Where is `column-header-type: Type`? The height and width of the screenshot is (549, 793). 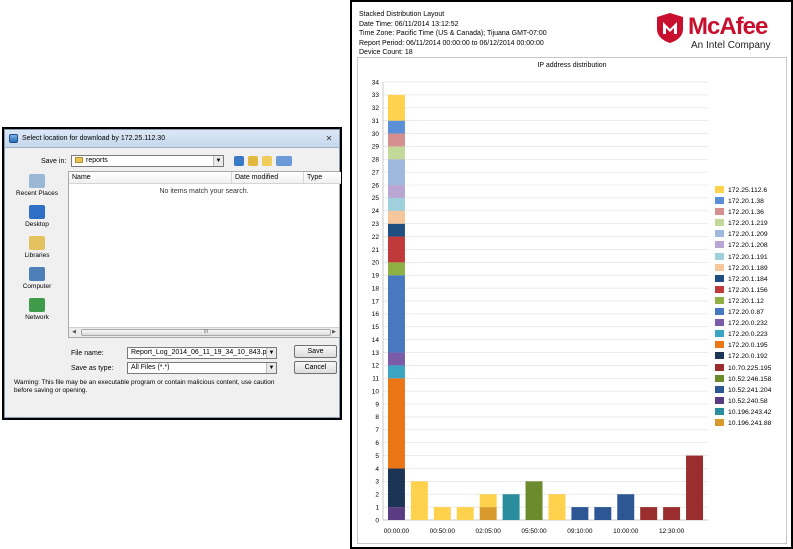 column-header-type: Type is located at coordinates (322, 178).